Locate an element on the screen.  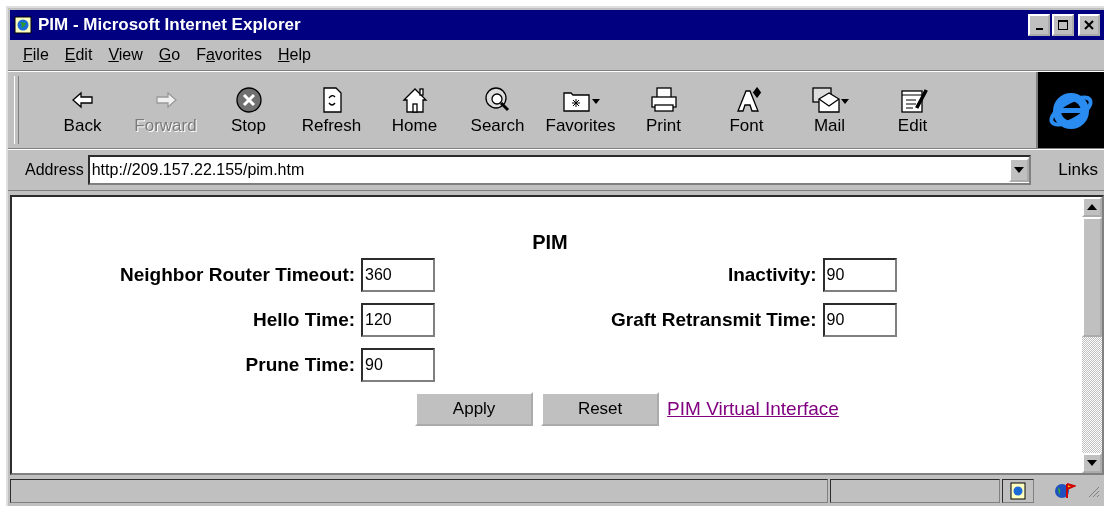
menu-item: View is located at coordinates (125, 55).